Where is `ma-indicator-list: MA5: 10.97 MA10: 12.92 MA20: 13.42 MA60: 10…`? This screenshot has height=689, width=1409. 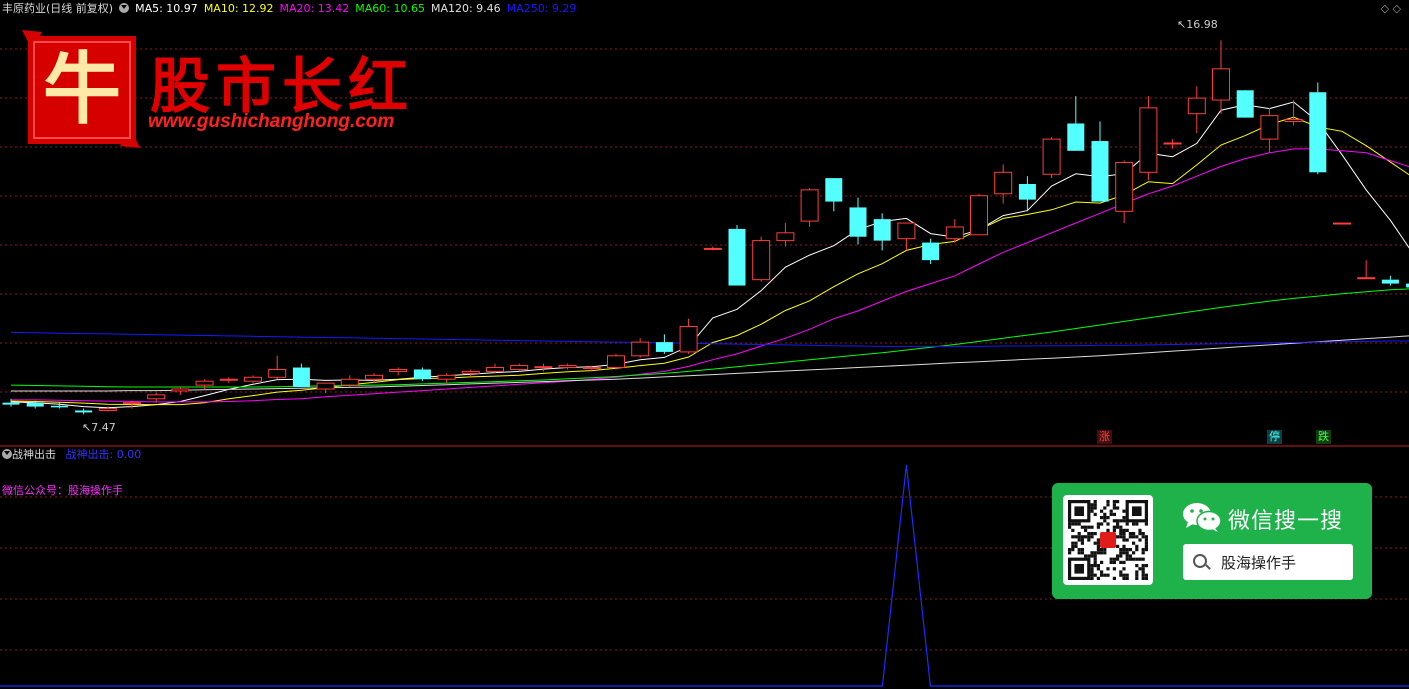 ma-indicator-list: MA5: 10.97 MA10: 12.92 MA20: 13.42 MA60: 10… is located at coordinates (352, 8).